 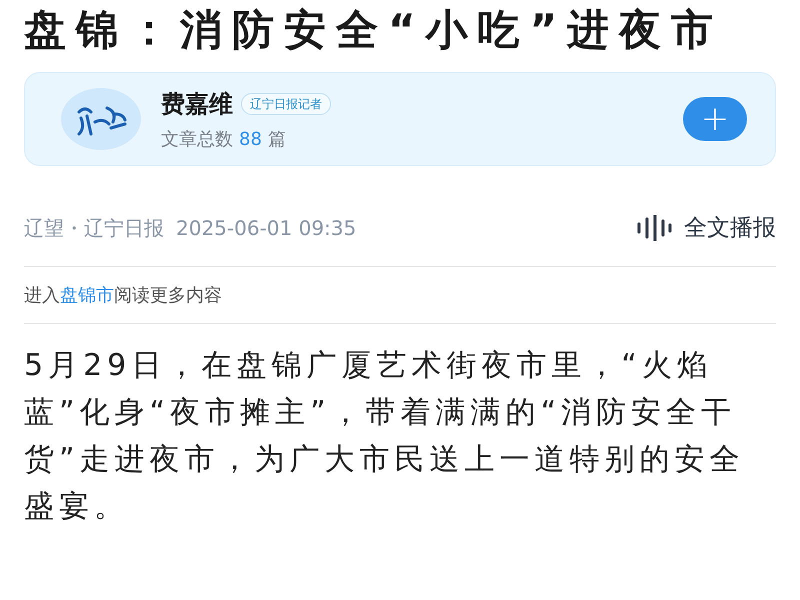 I want to click on channel-hint: 进入盘锦市阅读更多内容, so click(x=123, y=296).